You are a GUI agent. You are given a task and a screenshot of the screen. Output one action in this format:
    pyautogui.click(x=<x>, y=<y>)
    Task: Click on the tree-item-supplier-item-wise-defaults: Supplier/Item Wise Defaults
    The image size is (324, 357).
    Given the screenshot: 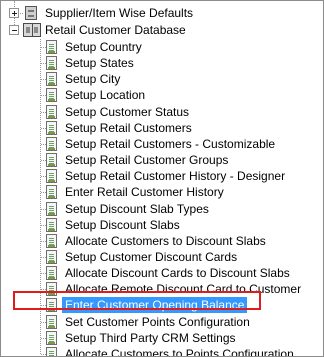 What is the action you would take?
    pyautogui.click(x=162, y=13)
    